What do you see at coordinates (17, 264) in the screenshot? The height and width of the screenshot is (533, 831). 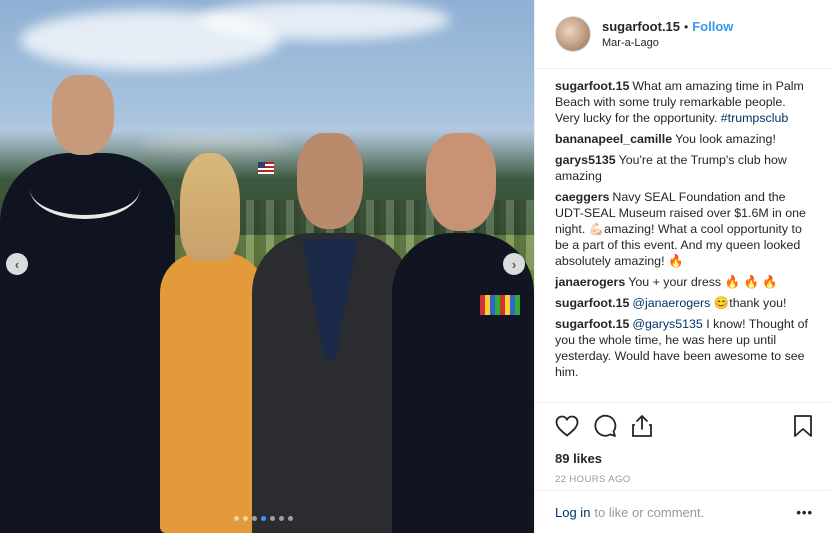 I see `carousel-prev-button: ‹` at bounding box center [17, 264].